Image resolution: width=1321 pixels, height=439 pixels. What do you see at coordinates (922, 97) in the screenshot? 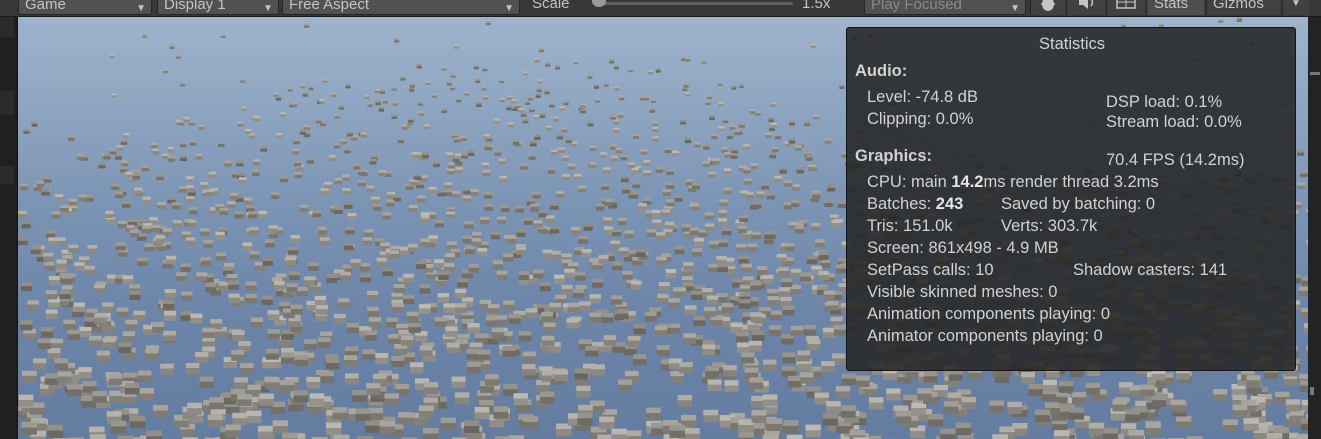
I see `audio-level: Level: -74.8 dB` at bounding box center [922, 97].